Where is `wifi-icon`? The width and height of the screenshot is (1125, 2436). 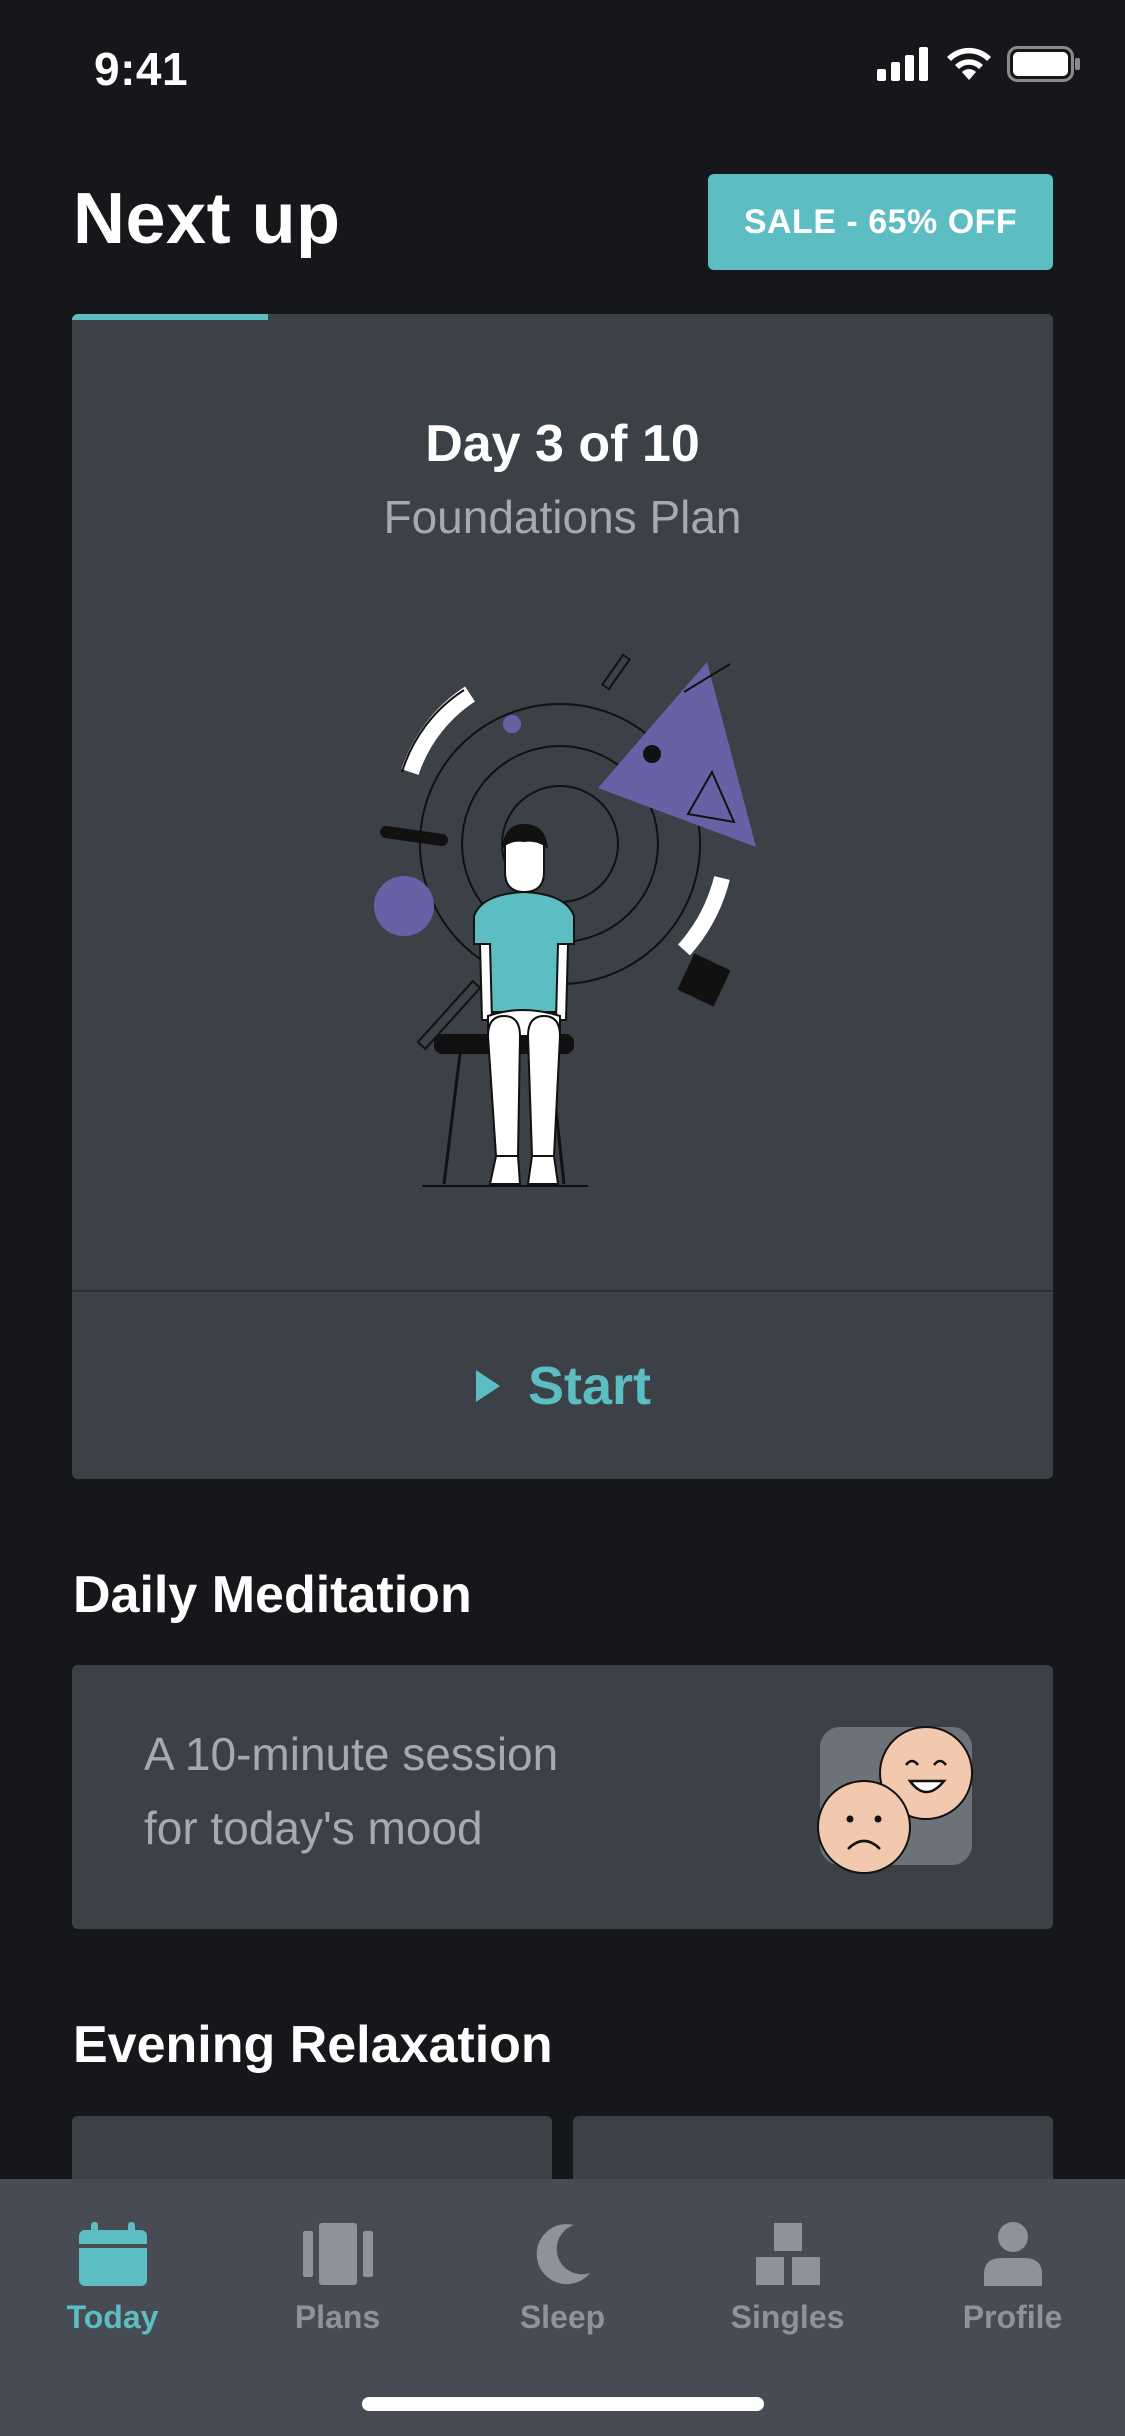
wifi-icon is located at coordinates (969, 63).